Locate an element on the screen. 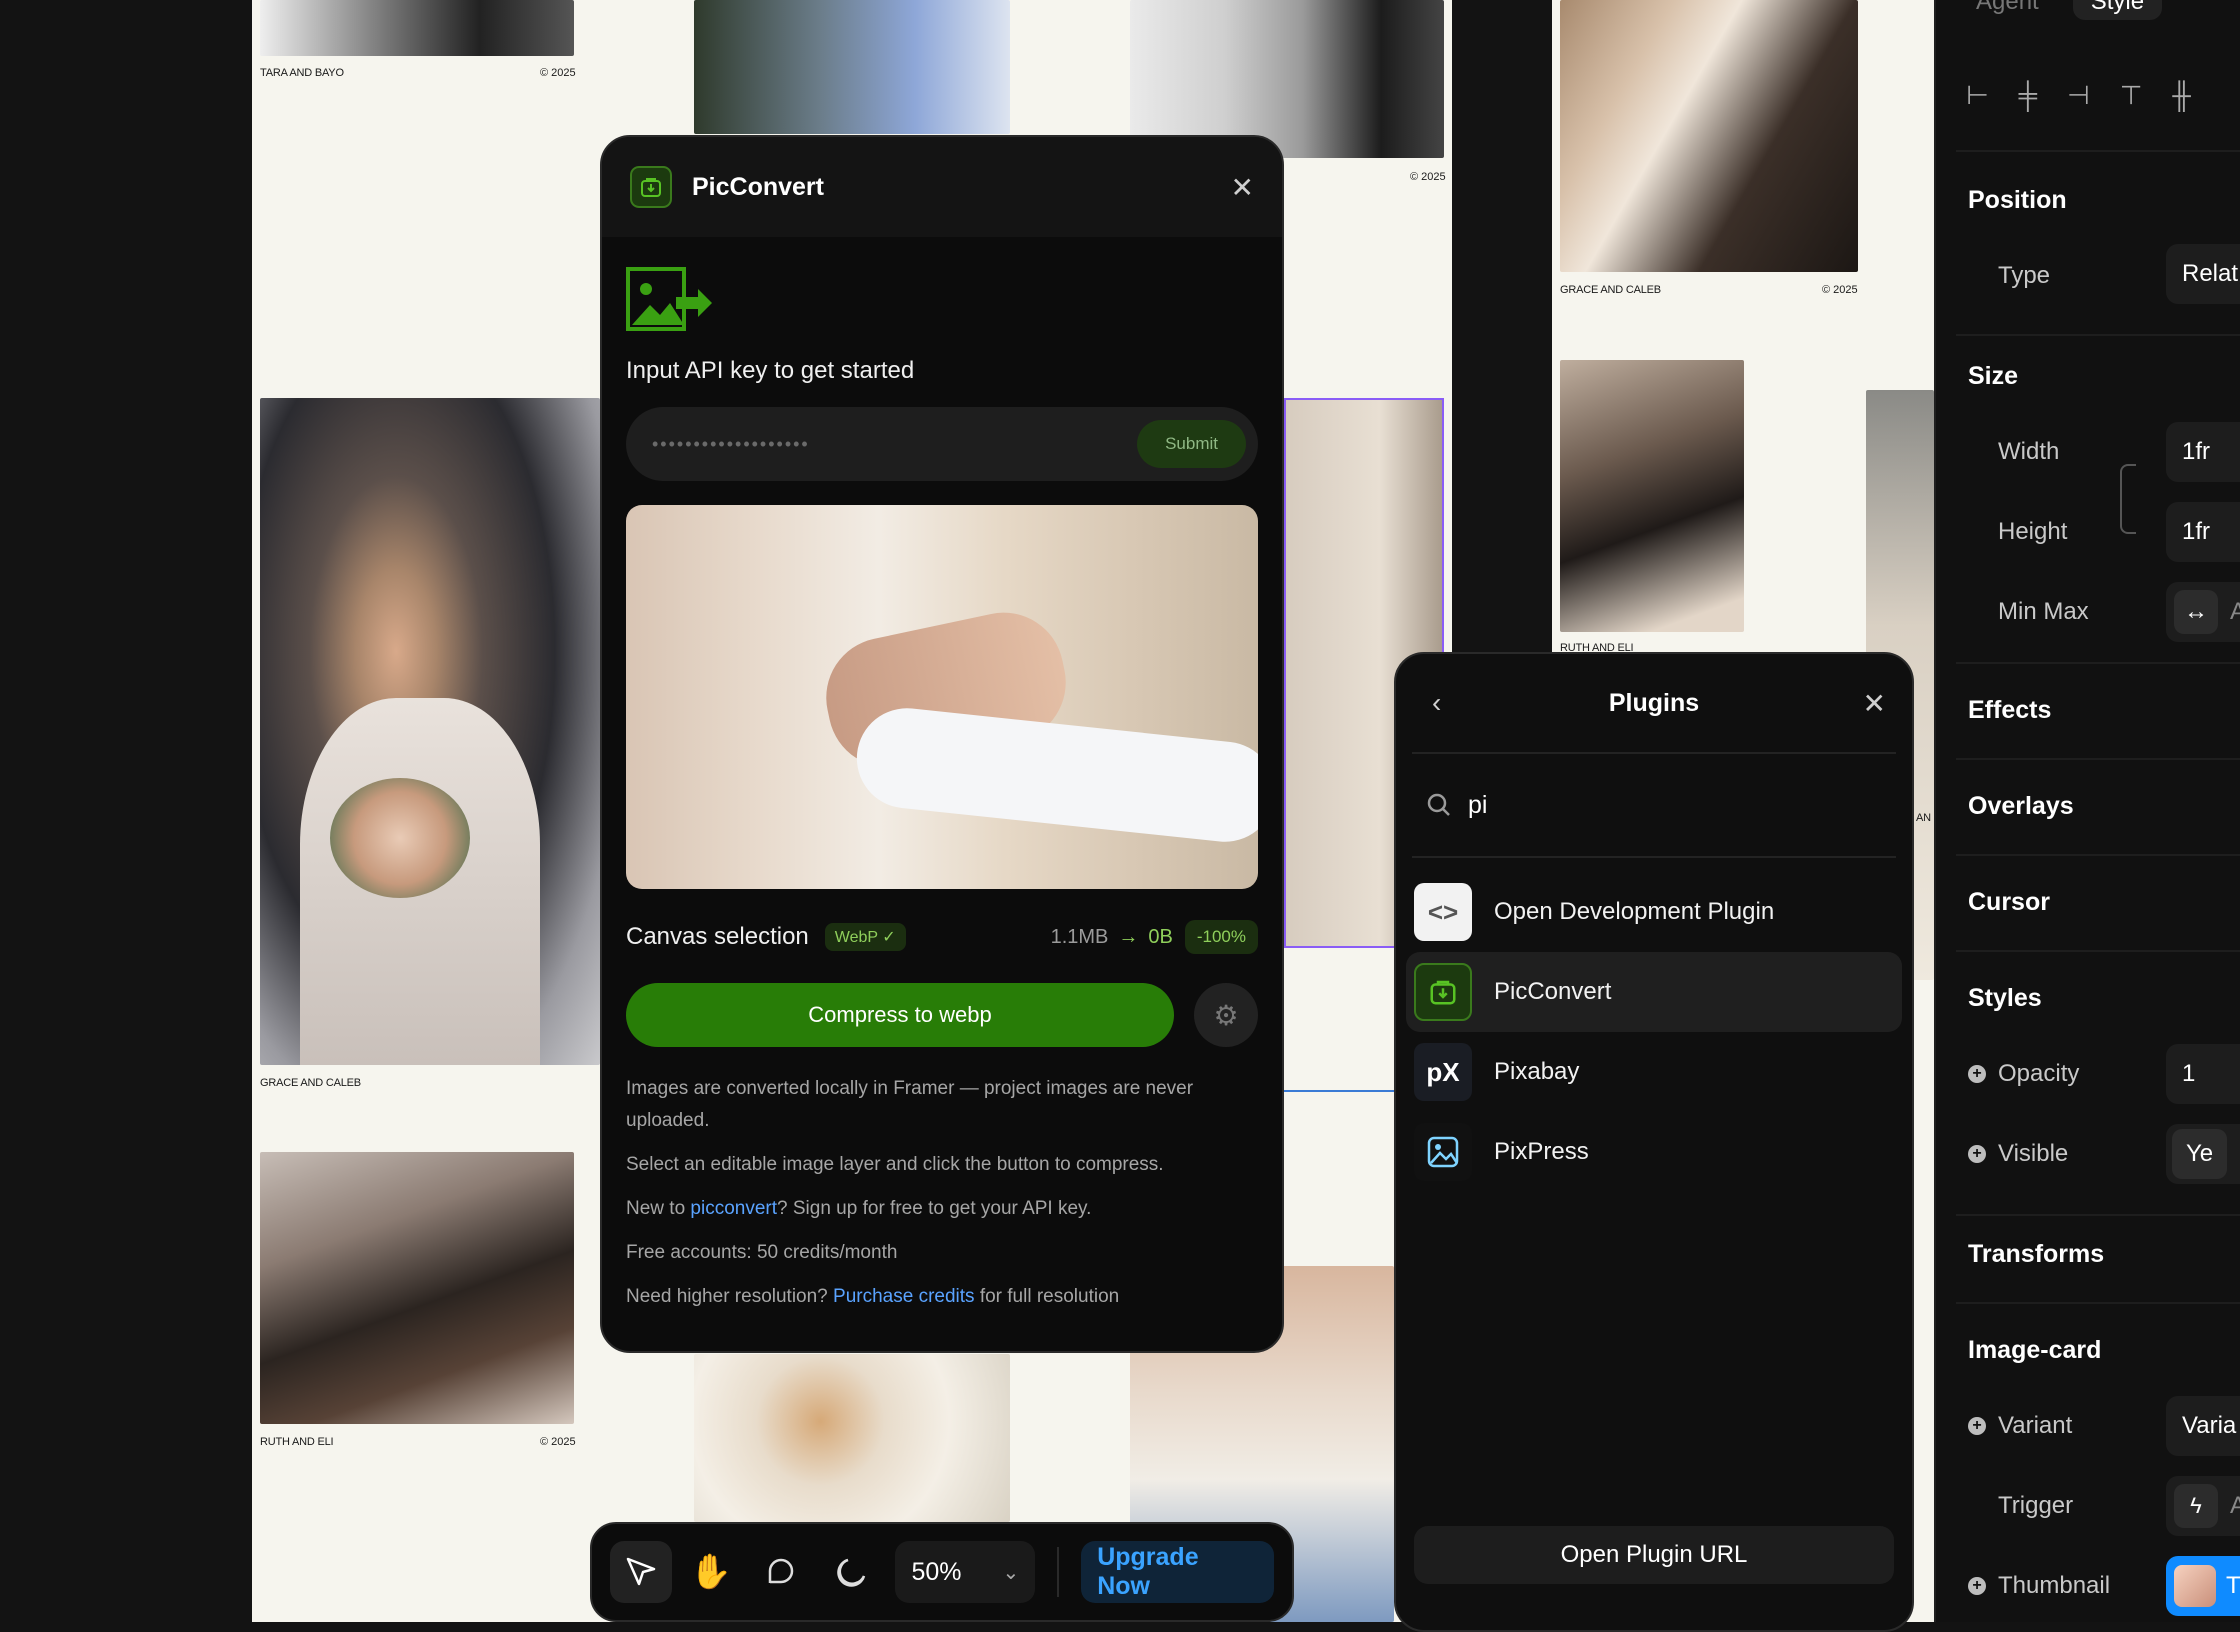  image-convert-icon is located at coordinates (671, 300).